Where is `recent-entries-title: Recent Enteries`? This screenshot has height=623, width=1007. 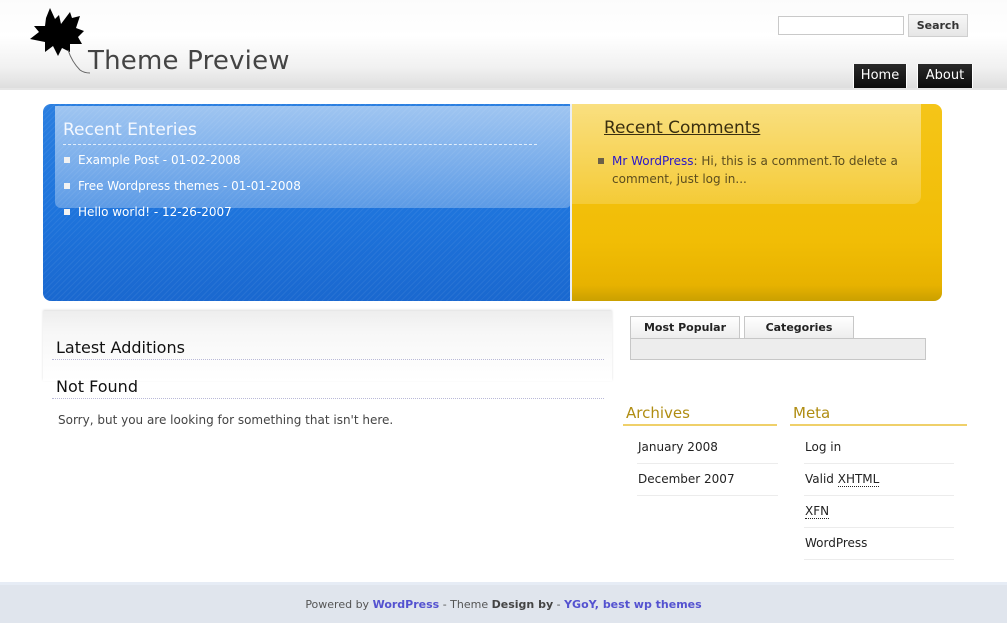 recent-entries-title: Recent Enteries is located at coordinates (130, 130).